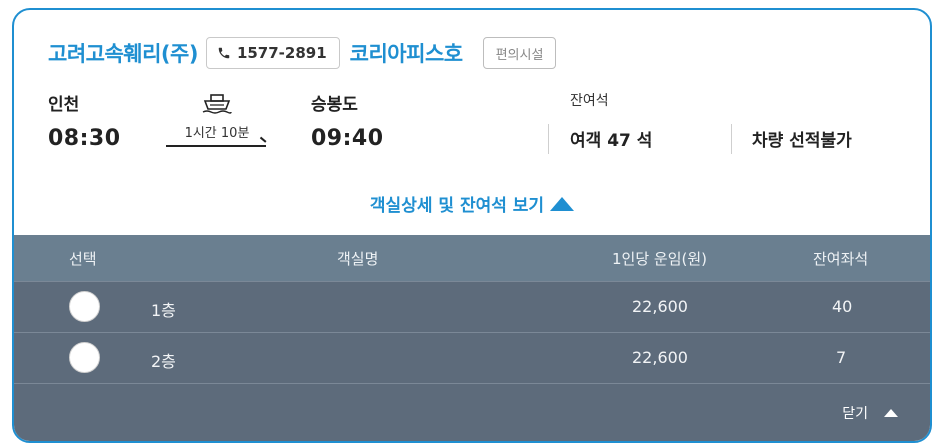  What do you see at coordinates (841, 357) in the screenshot?
I see `room-remaining: 7` at bounding box center [841, 357].